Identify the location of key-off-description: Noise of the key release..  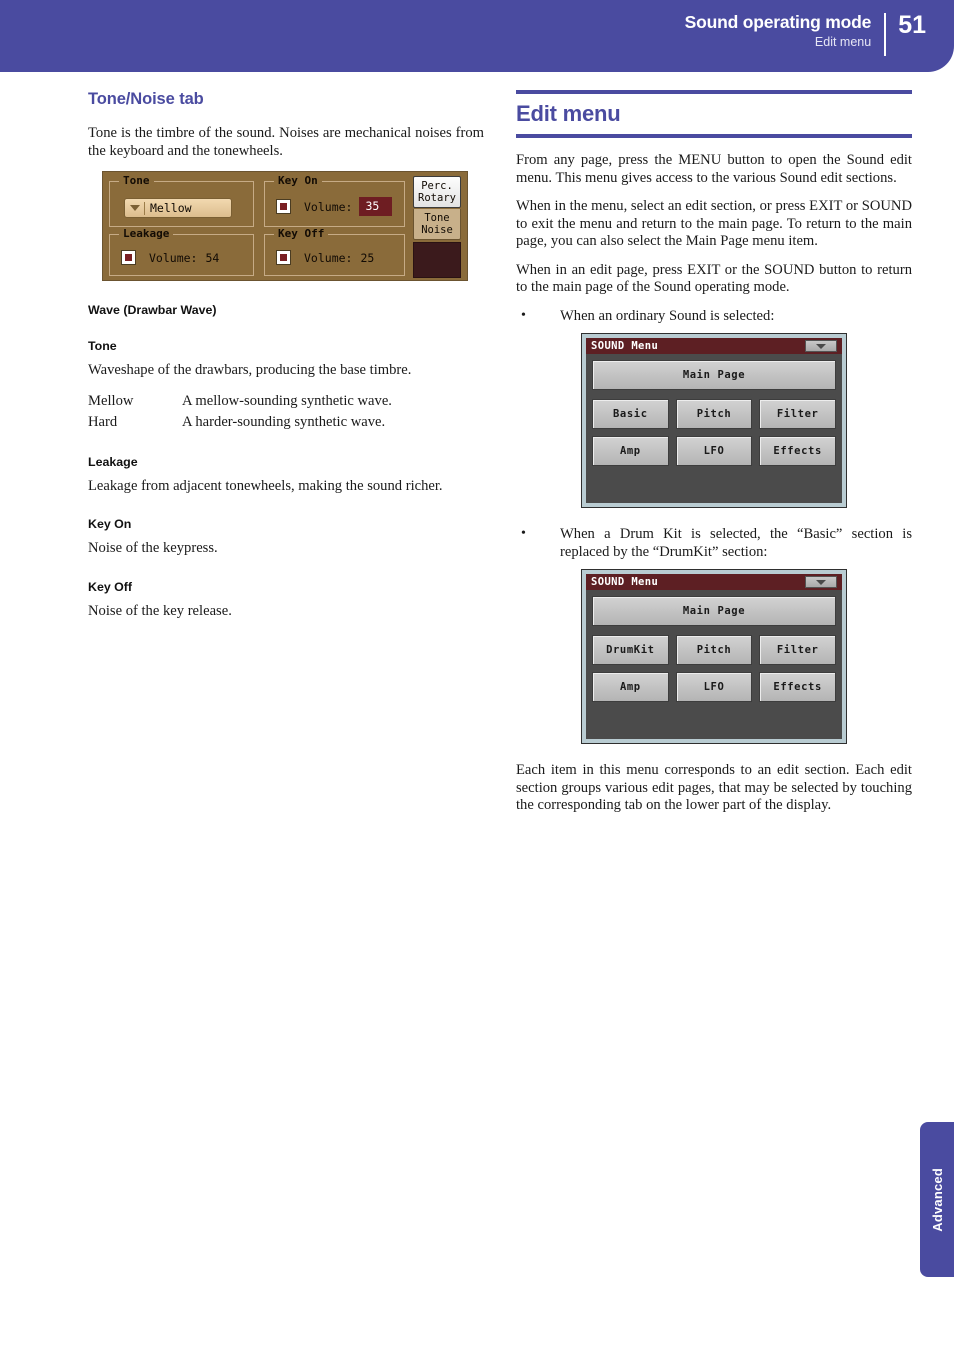
(160, 610).